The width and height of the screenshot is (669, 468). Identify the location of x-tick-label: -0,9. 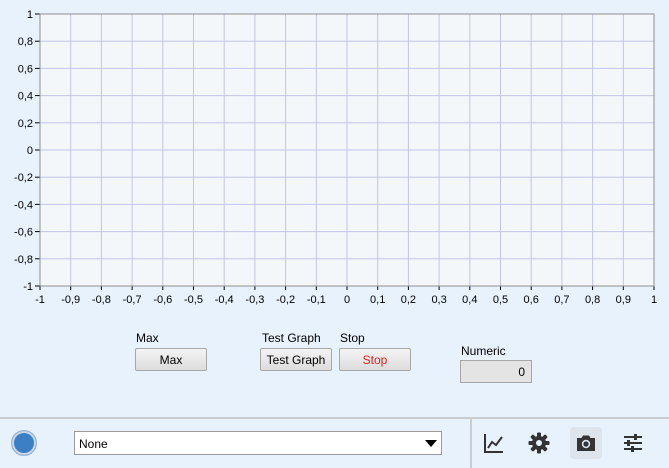
(70, 300).